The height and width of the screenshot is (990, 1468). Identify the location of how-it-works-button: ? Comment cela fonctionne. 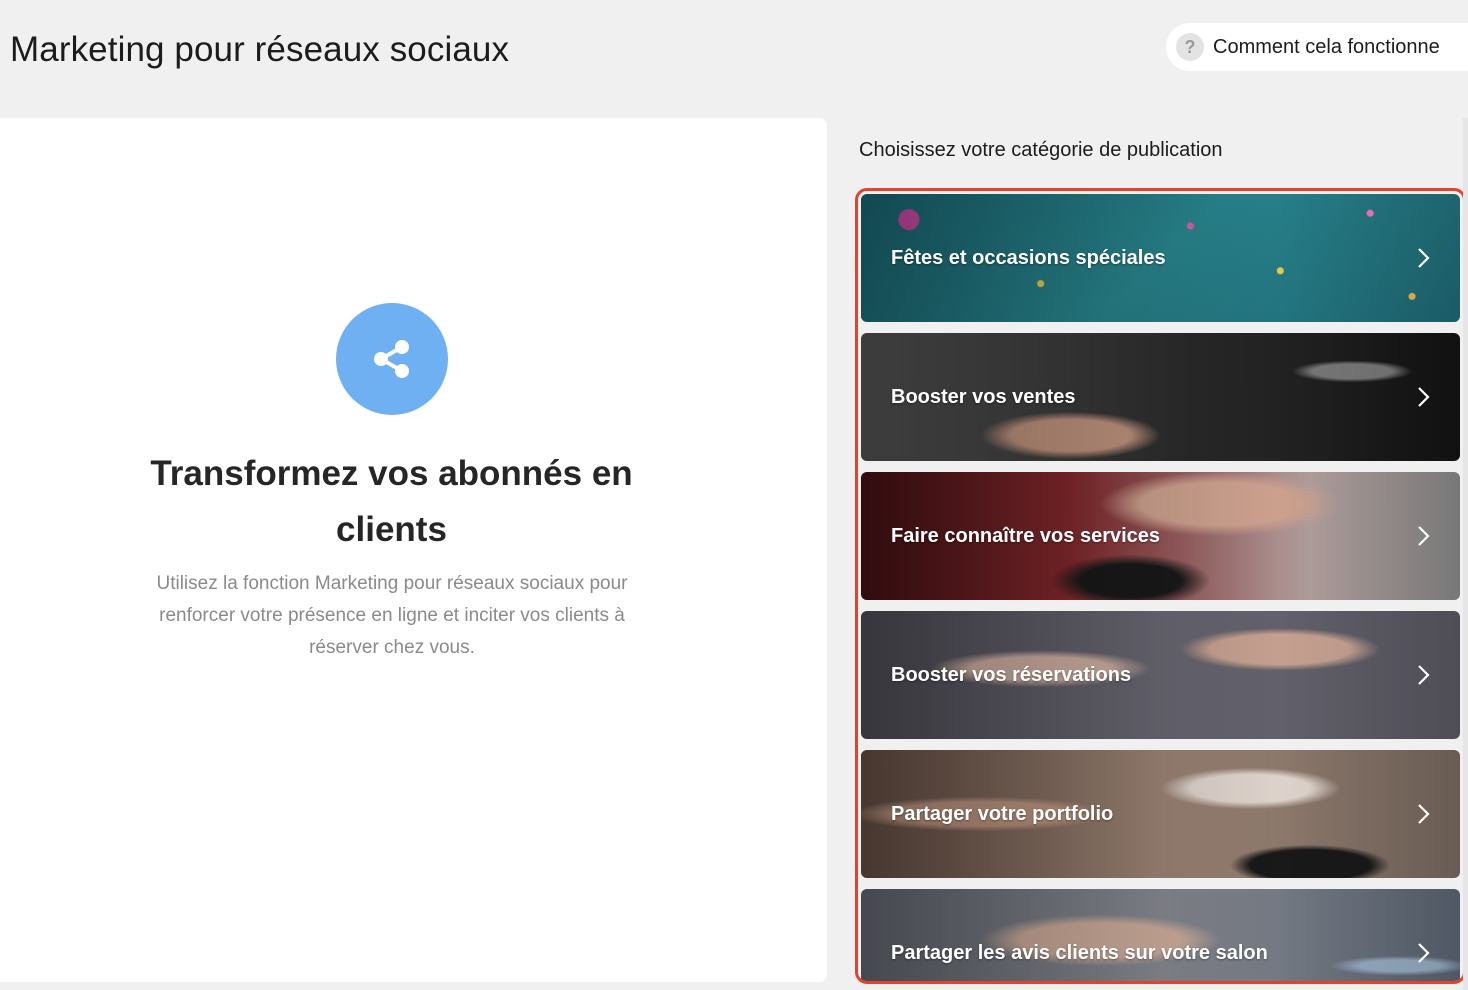
(1317, 47).